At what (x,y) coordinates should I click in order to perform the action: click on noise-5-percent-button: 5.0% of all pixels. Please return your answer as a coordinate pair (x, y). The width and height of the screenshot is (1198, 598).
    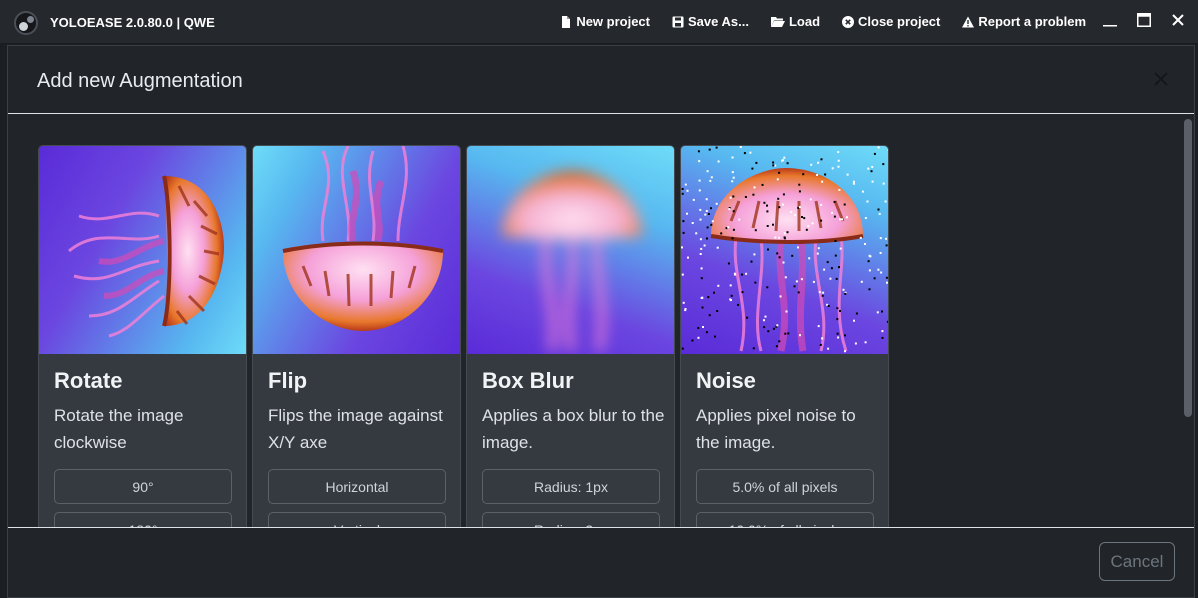
    Looking at the image, I should click on (785, 486).